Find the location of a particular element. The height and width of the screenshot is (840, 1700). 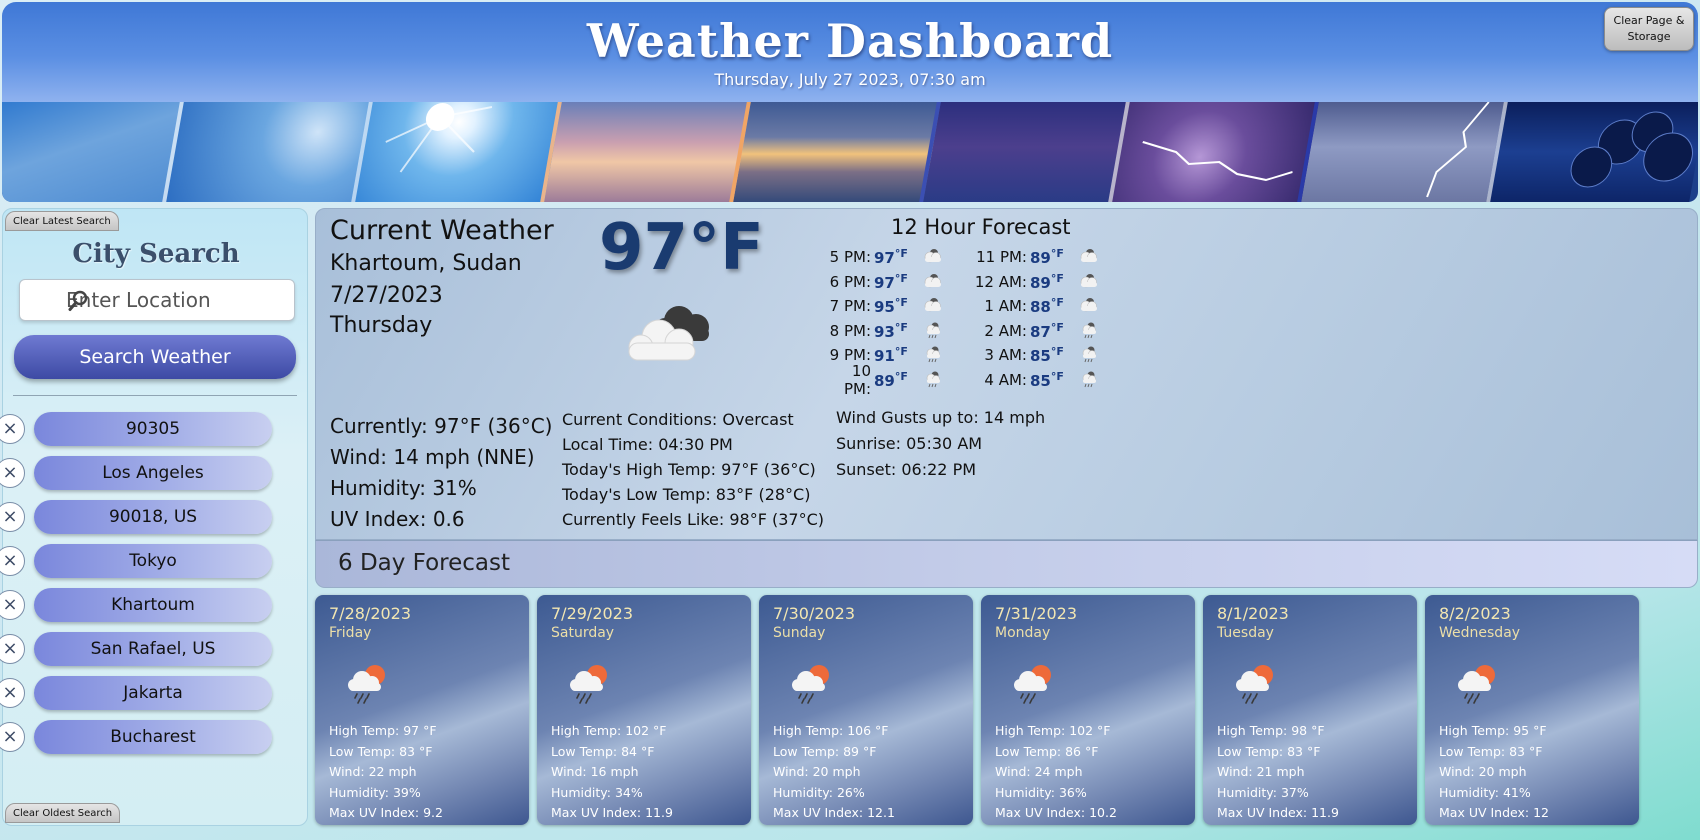

search-box is located at coordinates (157, 300).